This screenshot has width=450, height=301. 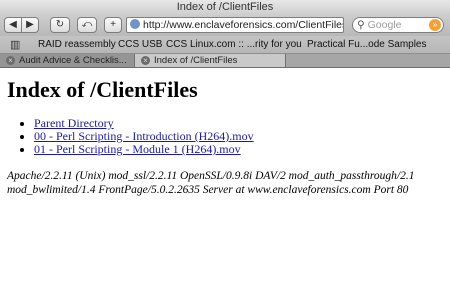 I want to click on bookmark-ccs: CCS, so click(x=176, y=45).